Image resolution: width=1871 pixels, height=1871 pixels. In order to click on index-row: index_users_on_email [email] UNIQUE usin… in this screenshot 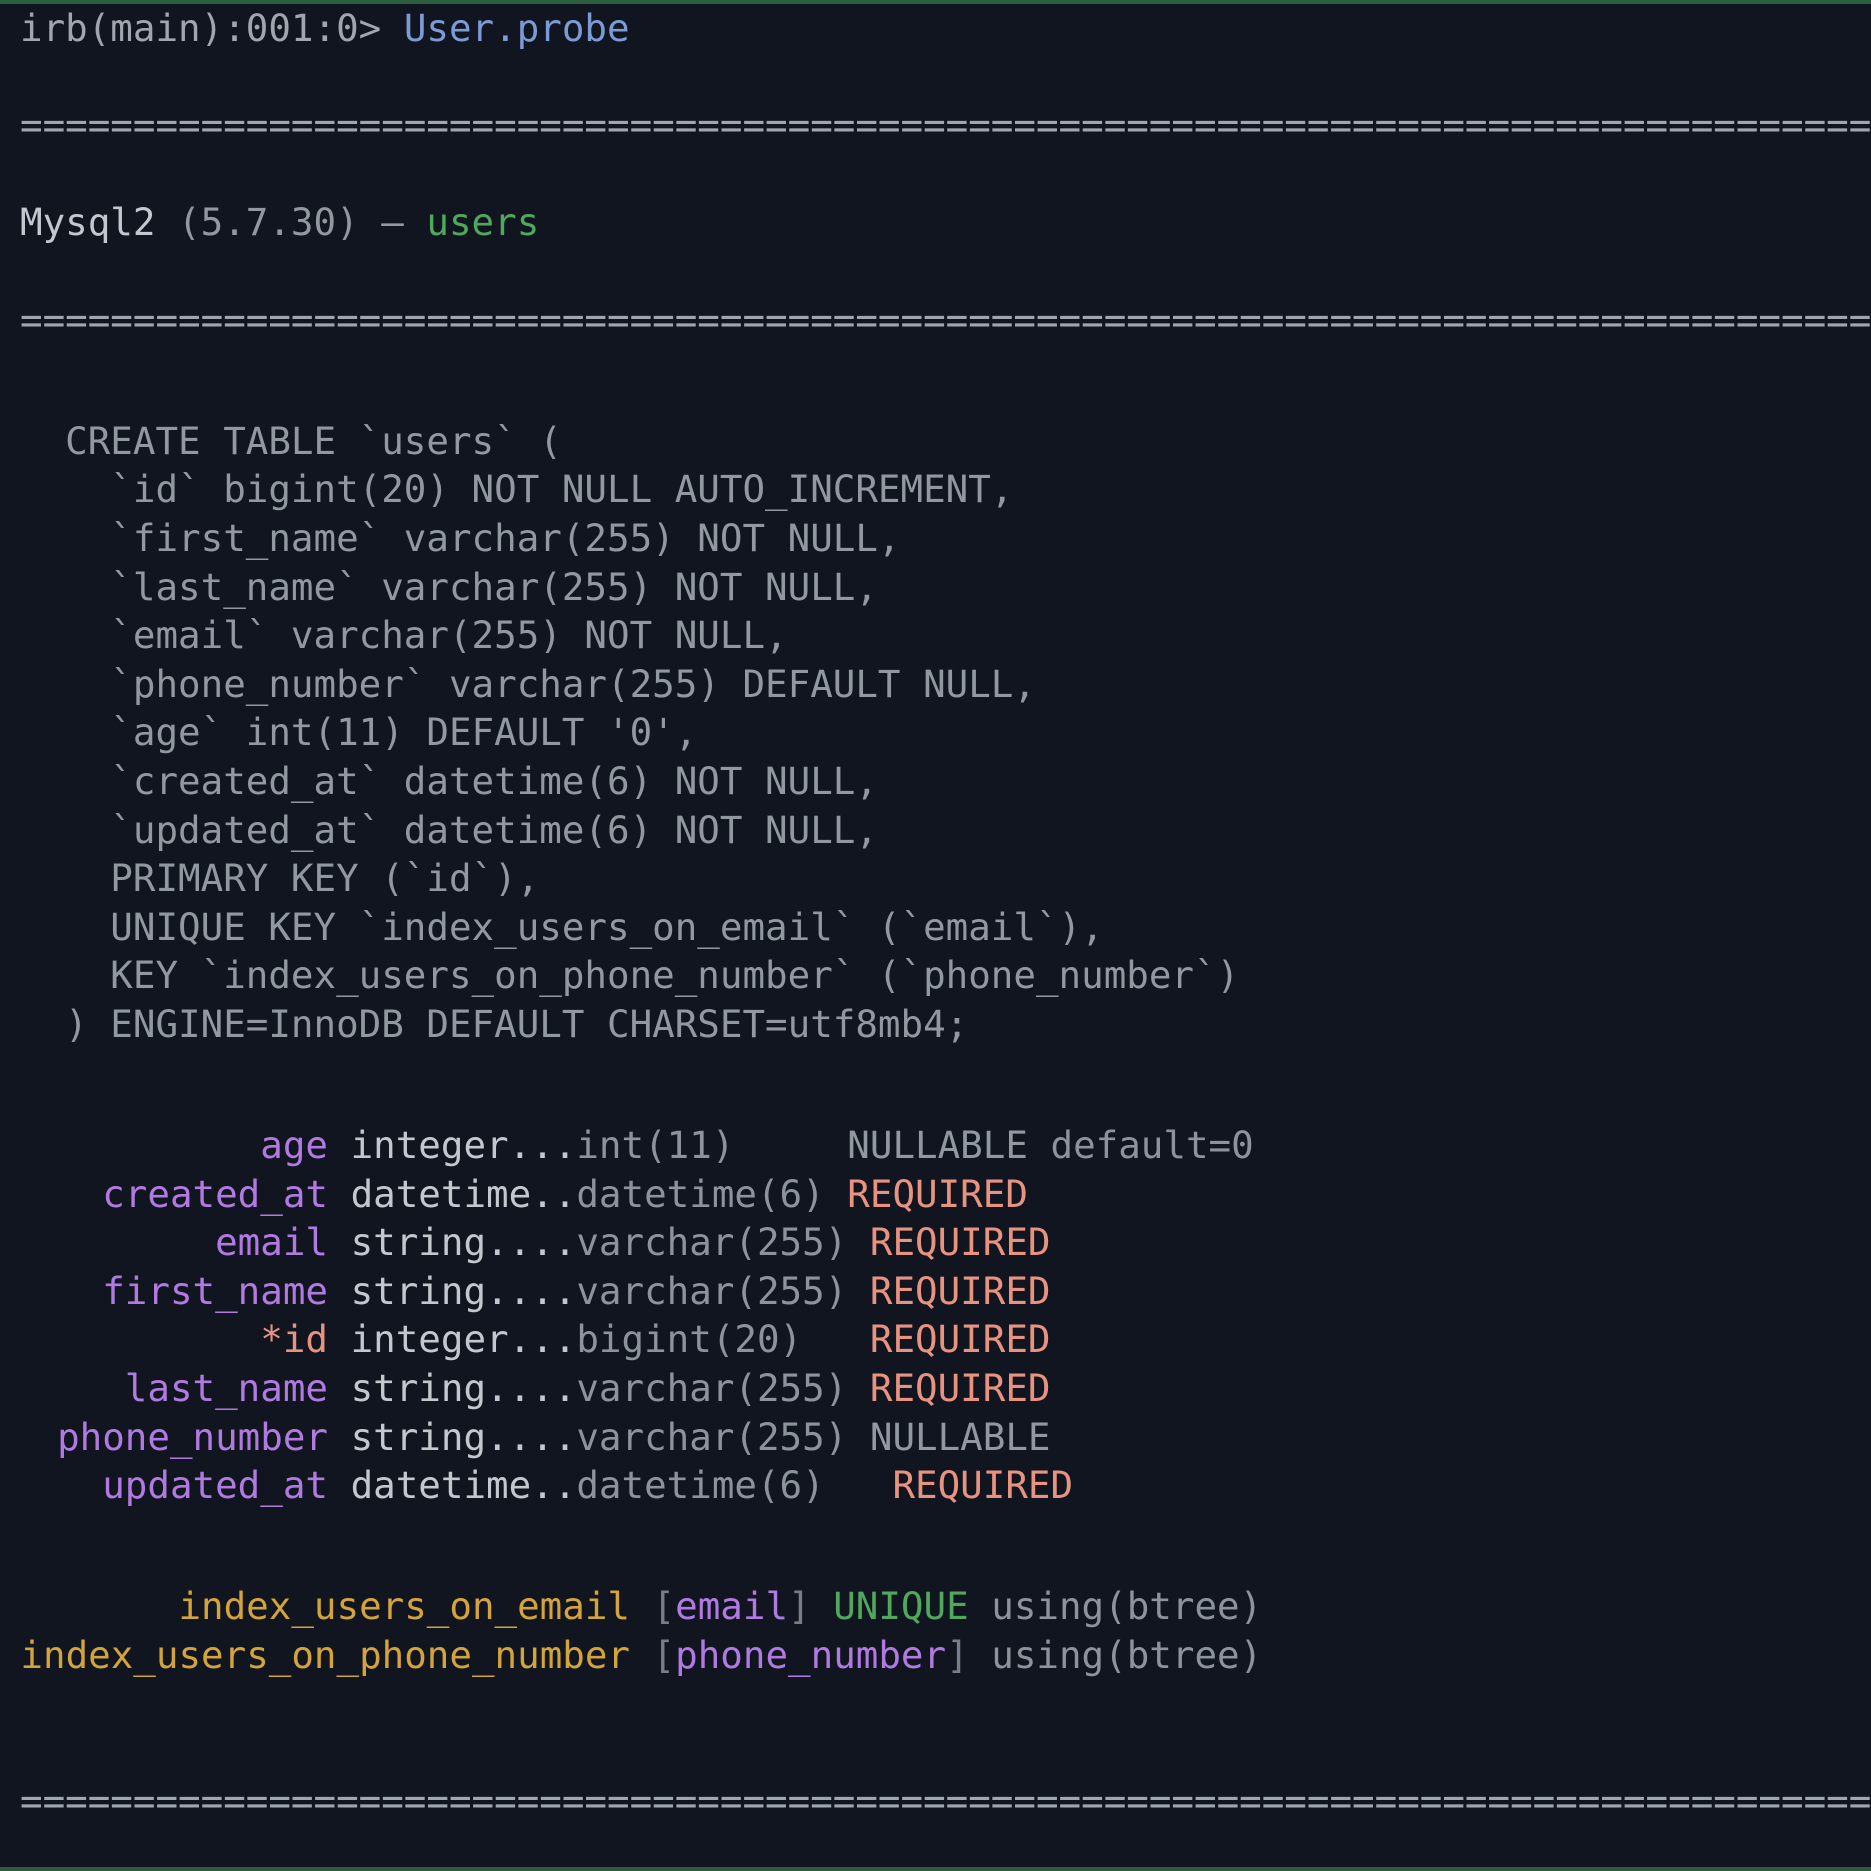, I will do `click(935, 1606)`.